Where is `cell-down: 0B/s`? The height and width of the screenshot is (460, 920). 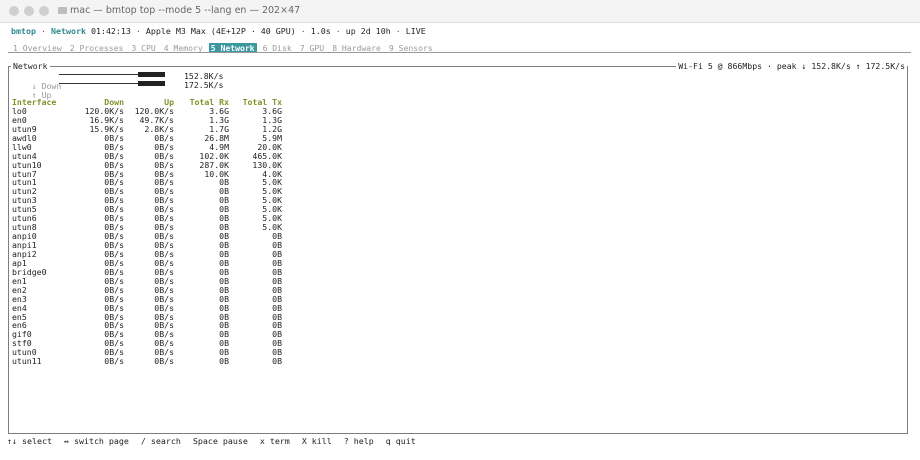
cell-down: 0B/s is located at coordinates (114, 361).